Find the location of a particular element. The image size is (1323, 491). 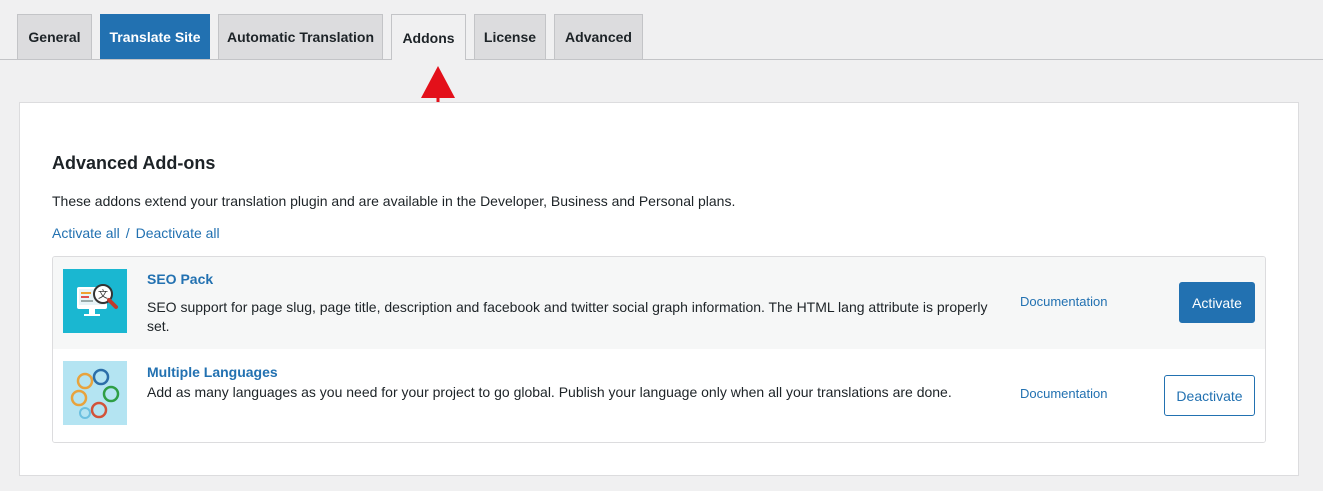

addon-name-seo-pack: SEO Pack is located at coordinates (180, 279).